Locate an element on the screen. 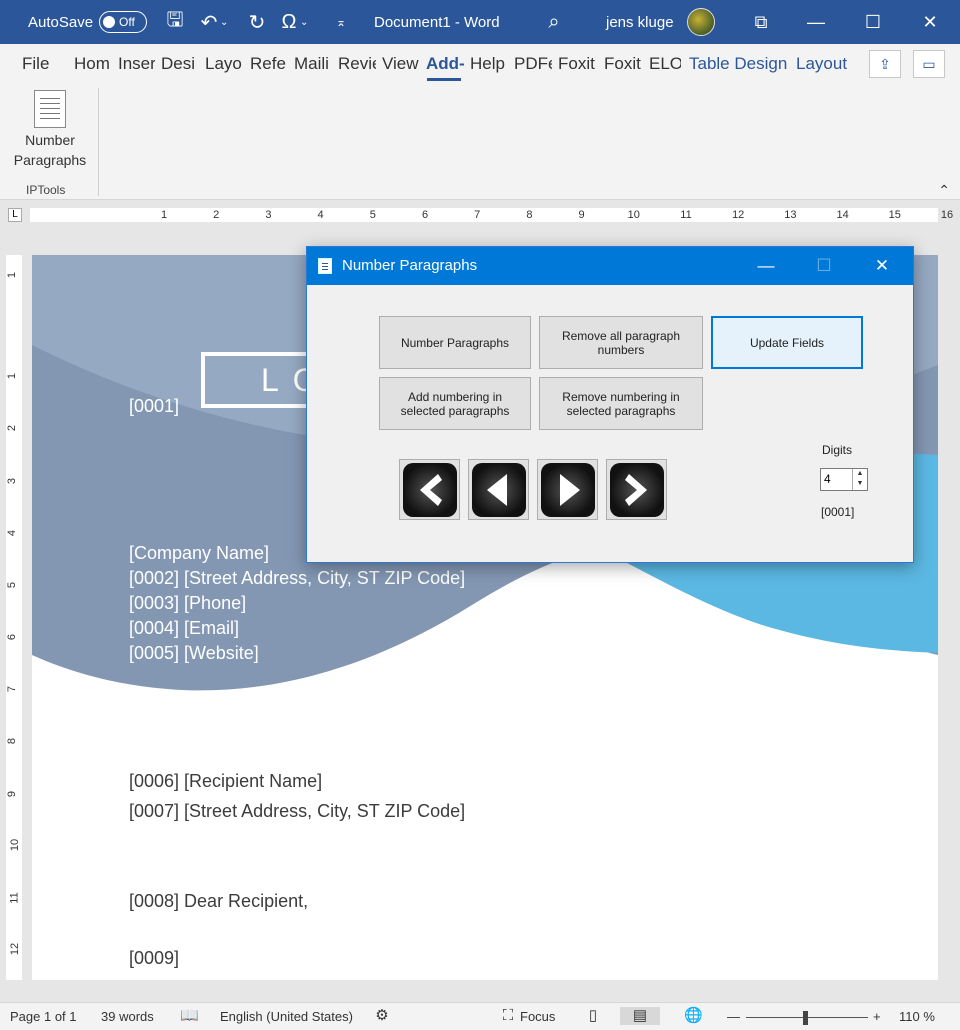  number-paragraphs-ribbon-button: Number Paragraphs is located at coordinates (50, 128).